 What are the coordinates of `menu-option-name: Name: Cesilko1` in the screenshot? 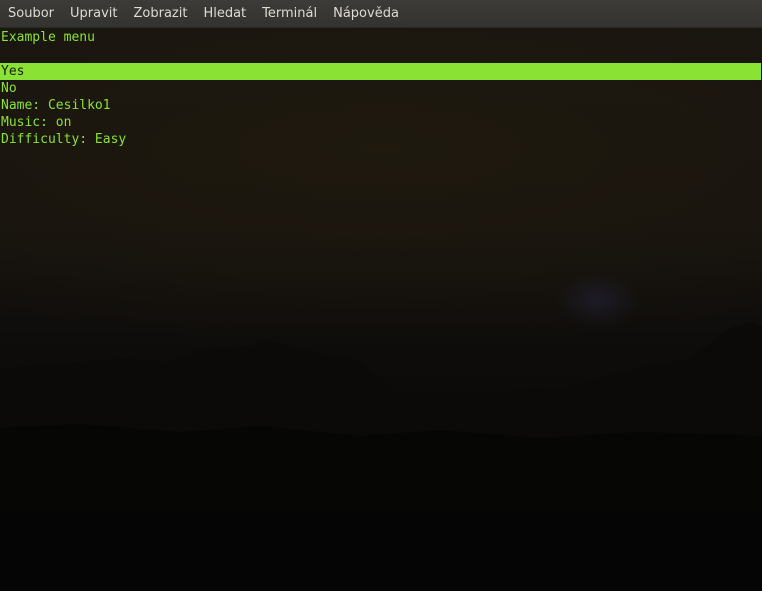 It's located at (55, 105).